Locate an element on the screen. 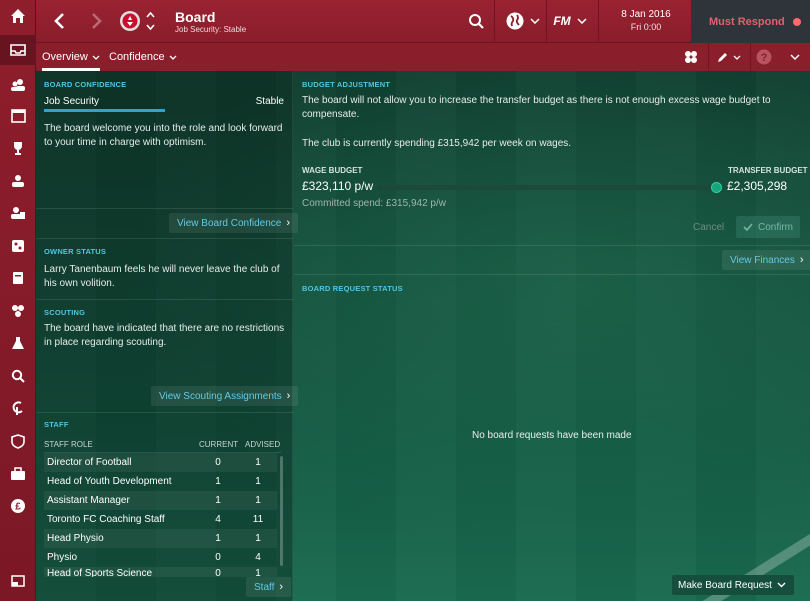 The width and height of the screenshot is (810, 601). confirm-button: Confirm is located at coordinates (768, 227).